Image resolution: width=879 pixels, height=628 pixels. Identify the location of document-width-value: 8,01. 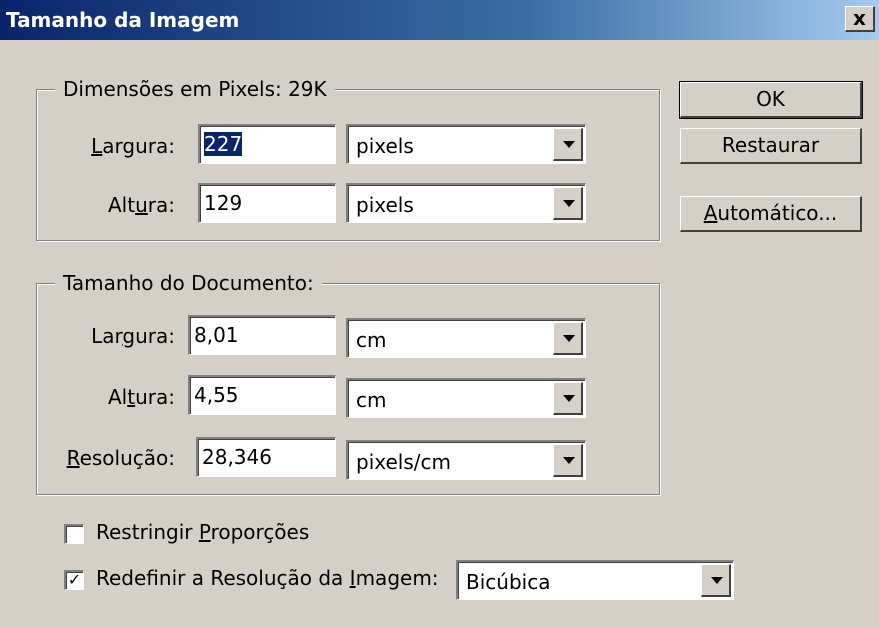
(216, 335).